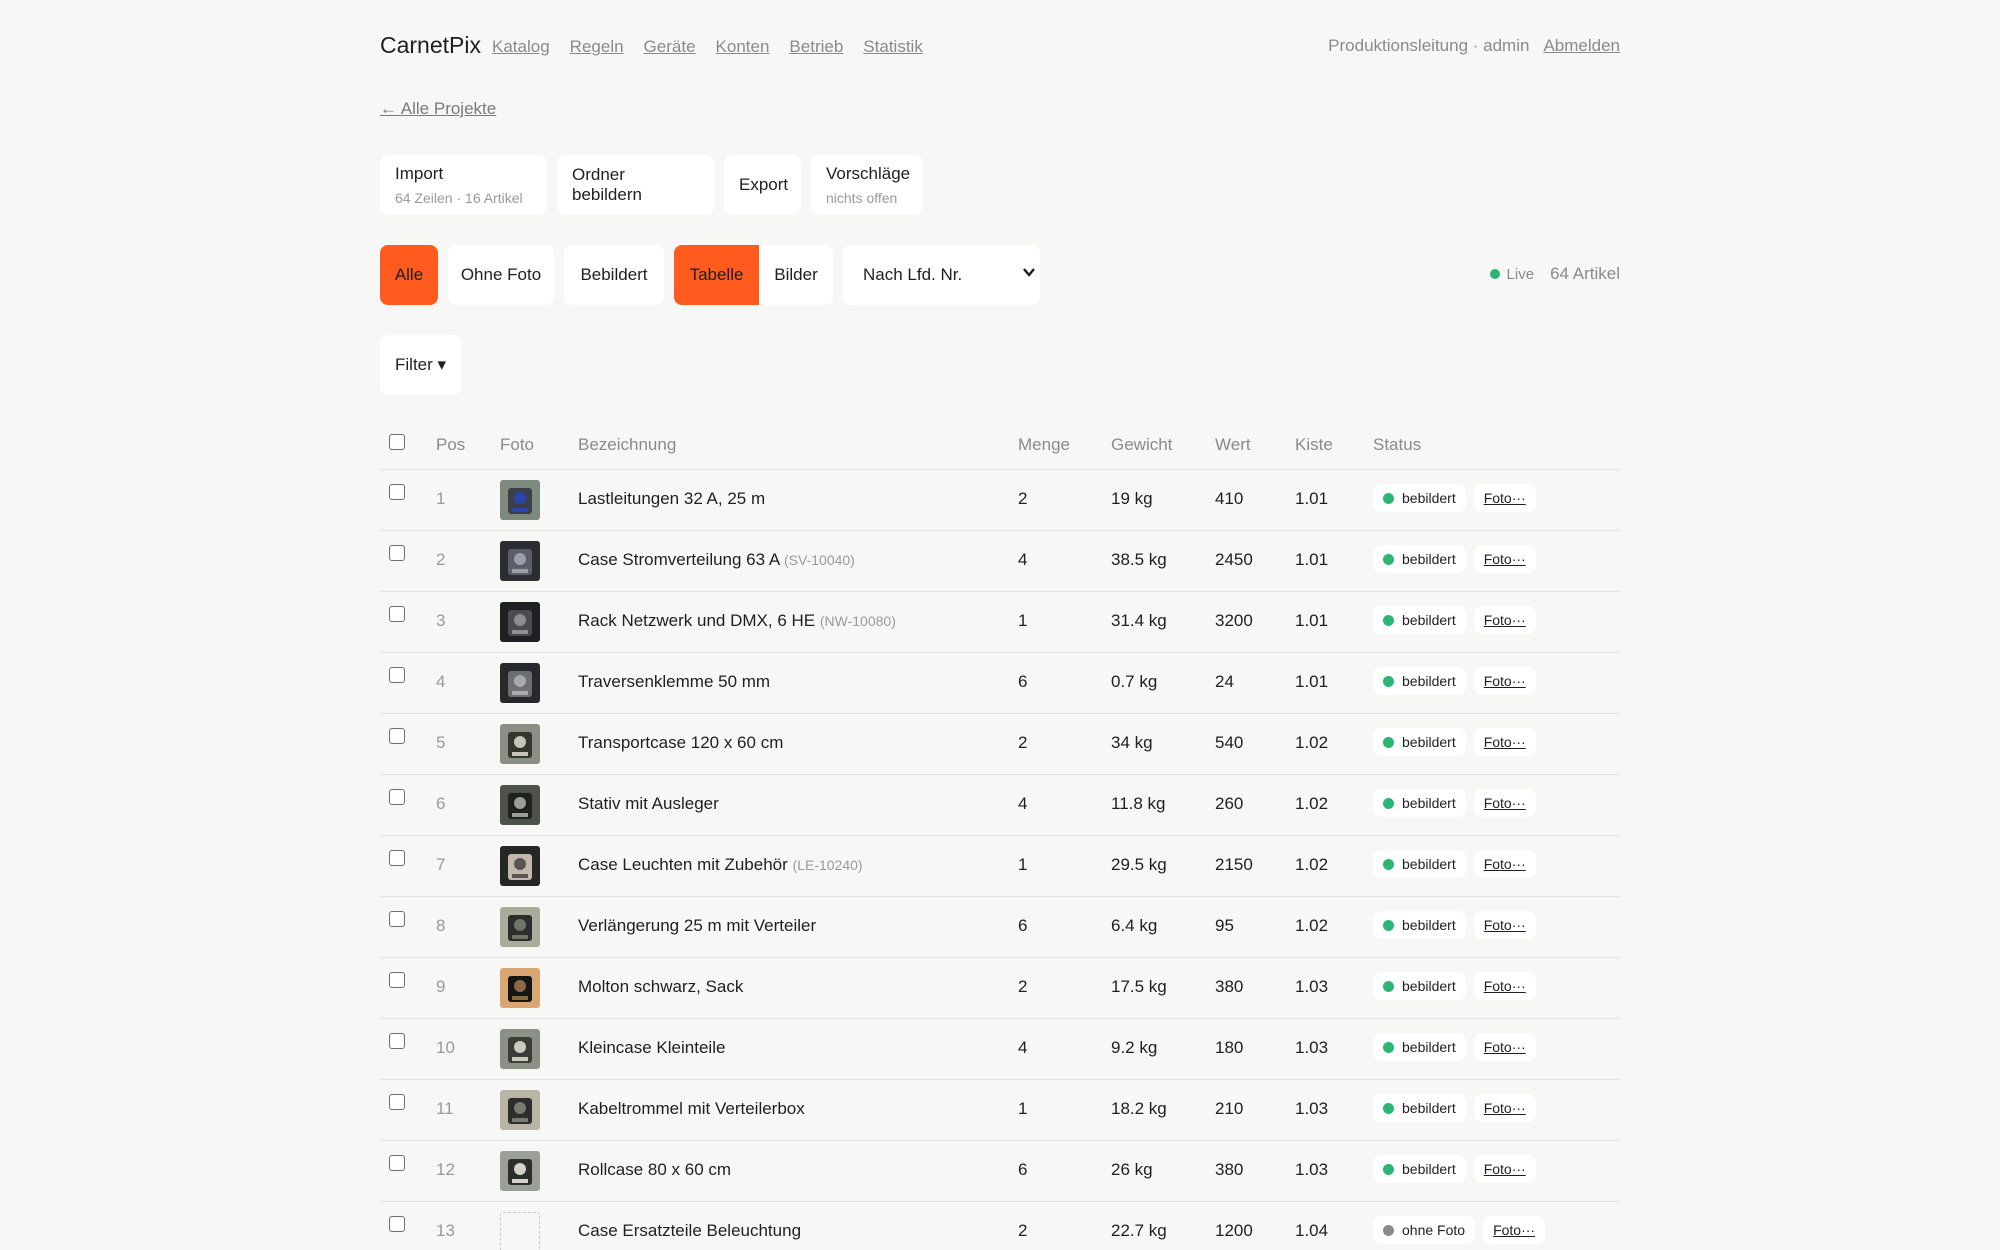 This screenshot has width=2000, height=1250. I want to click on sort-select: Nach Lfd. Nr., so click(941, 275).